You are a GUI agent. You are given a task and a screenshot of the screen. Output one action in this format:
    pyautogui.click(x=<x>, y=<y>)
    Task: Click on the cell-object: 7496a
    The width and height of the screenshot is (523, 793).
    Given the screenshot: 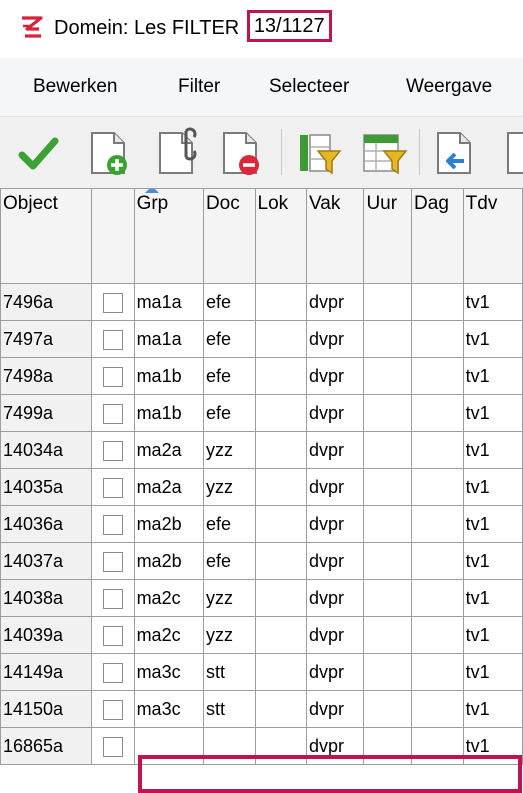 What is the action you would take?
    pyautogui.click(x=46, y=302)
    